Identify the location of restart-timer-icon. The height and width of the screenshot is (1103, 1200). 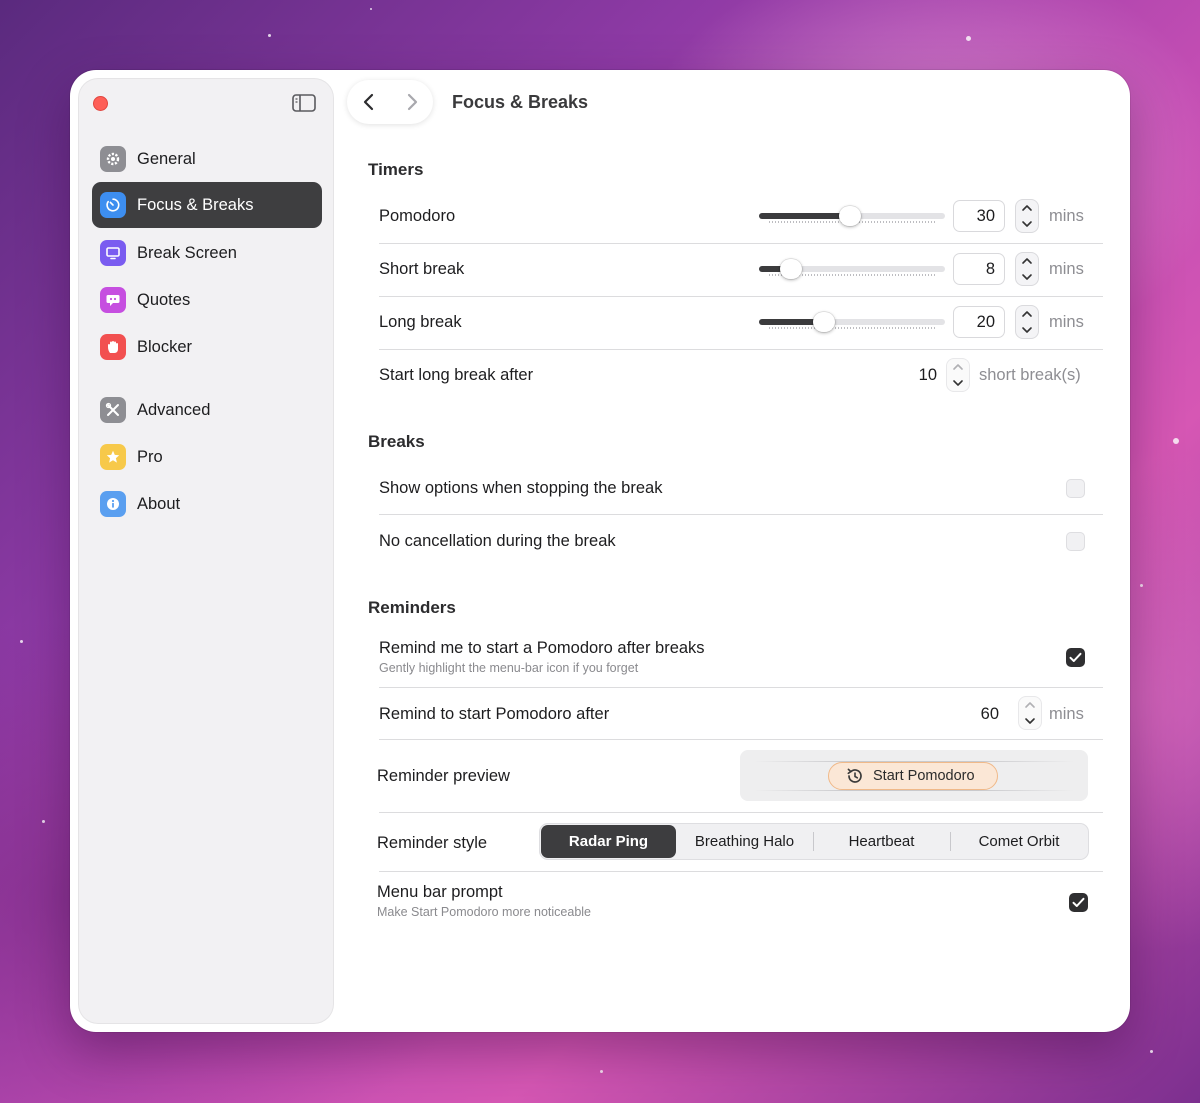
(854, 775).